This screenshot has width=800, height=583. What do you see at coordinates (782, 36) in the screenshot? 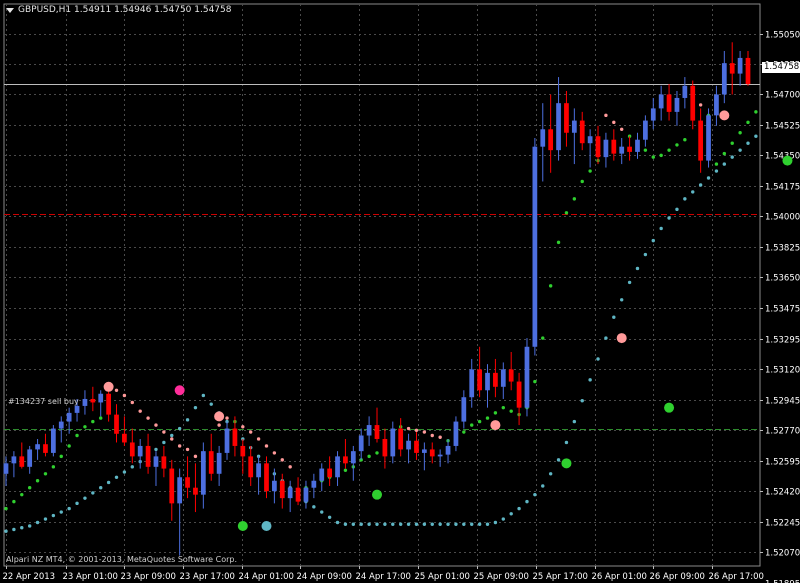
I see `y-tick-label: 1.55050` at bounding box center [782, 36].